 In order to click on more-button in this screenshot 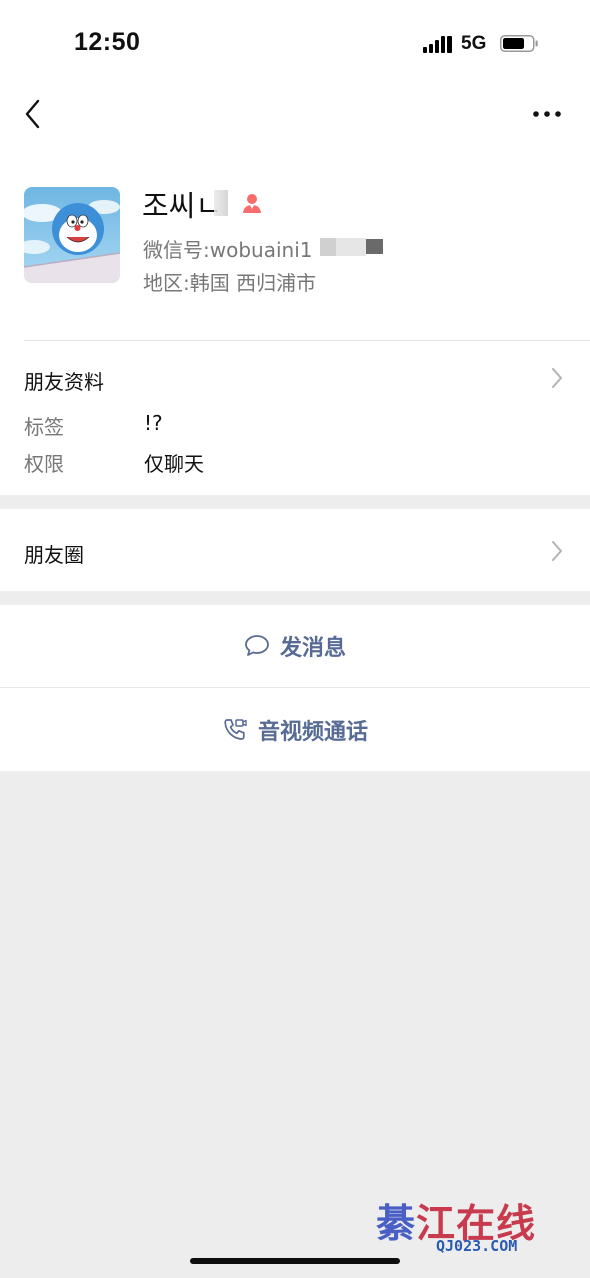, I will do `click(548, 113)`.